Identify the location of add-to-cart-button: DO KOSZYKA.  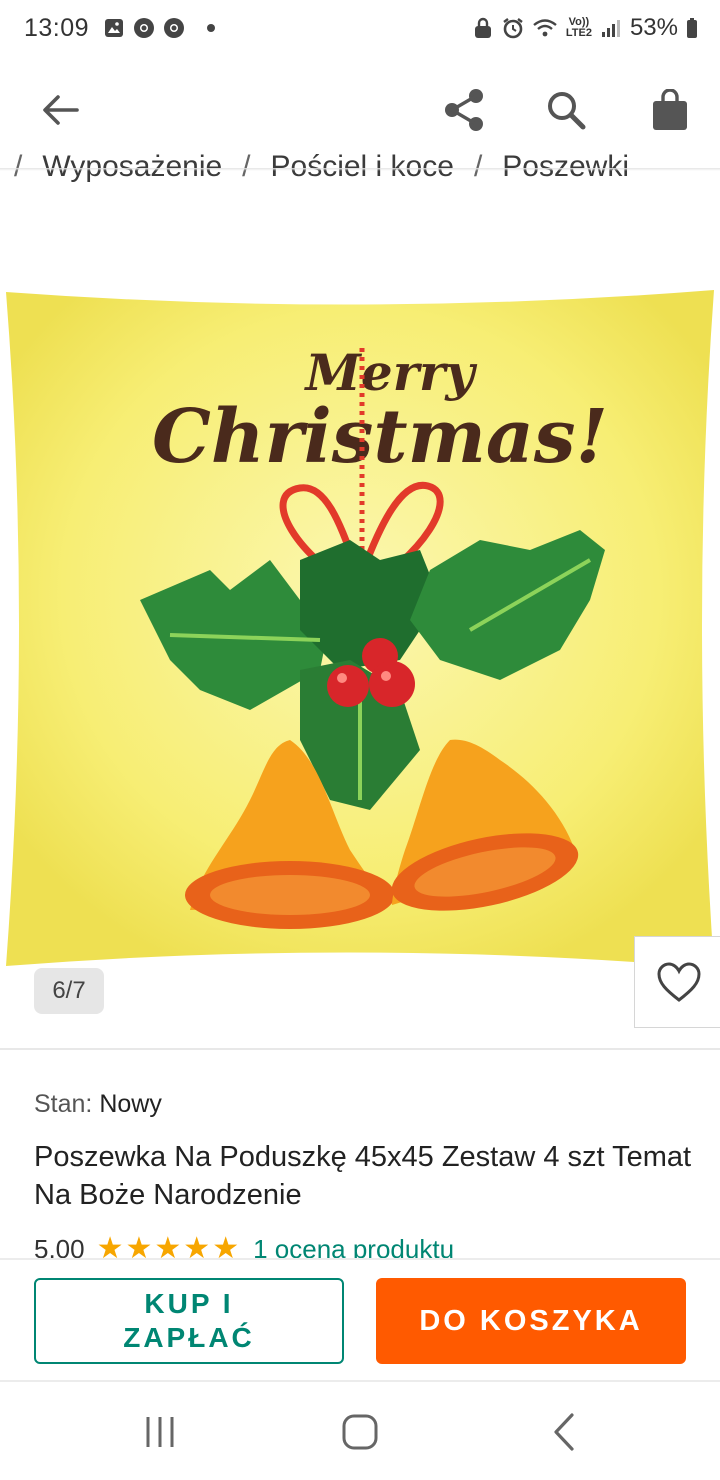
(531, 1321).